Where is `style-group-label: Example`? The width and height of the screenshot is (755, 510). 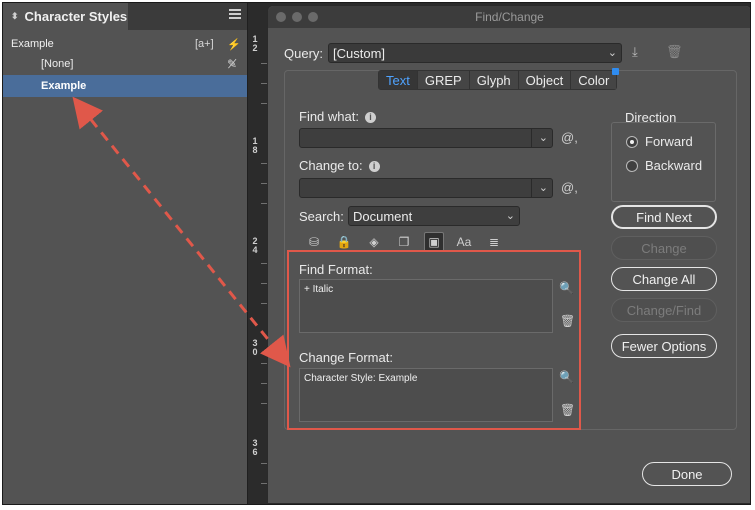
style-group-label: Example is located at coordinates (32, 44).